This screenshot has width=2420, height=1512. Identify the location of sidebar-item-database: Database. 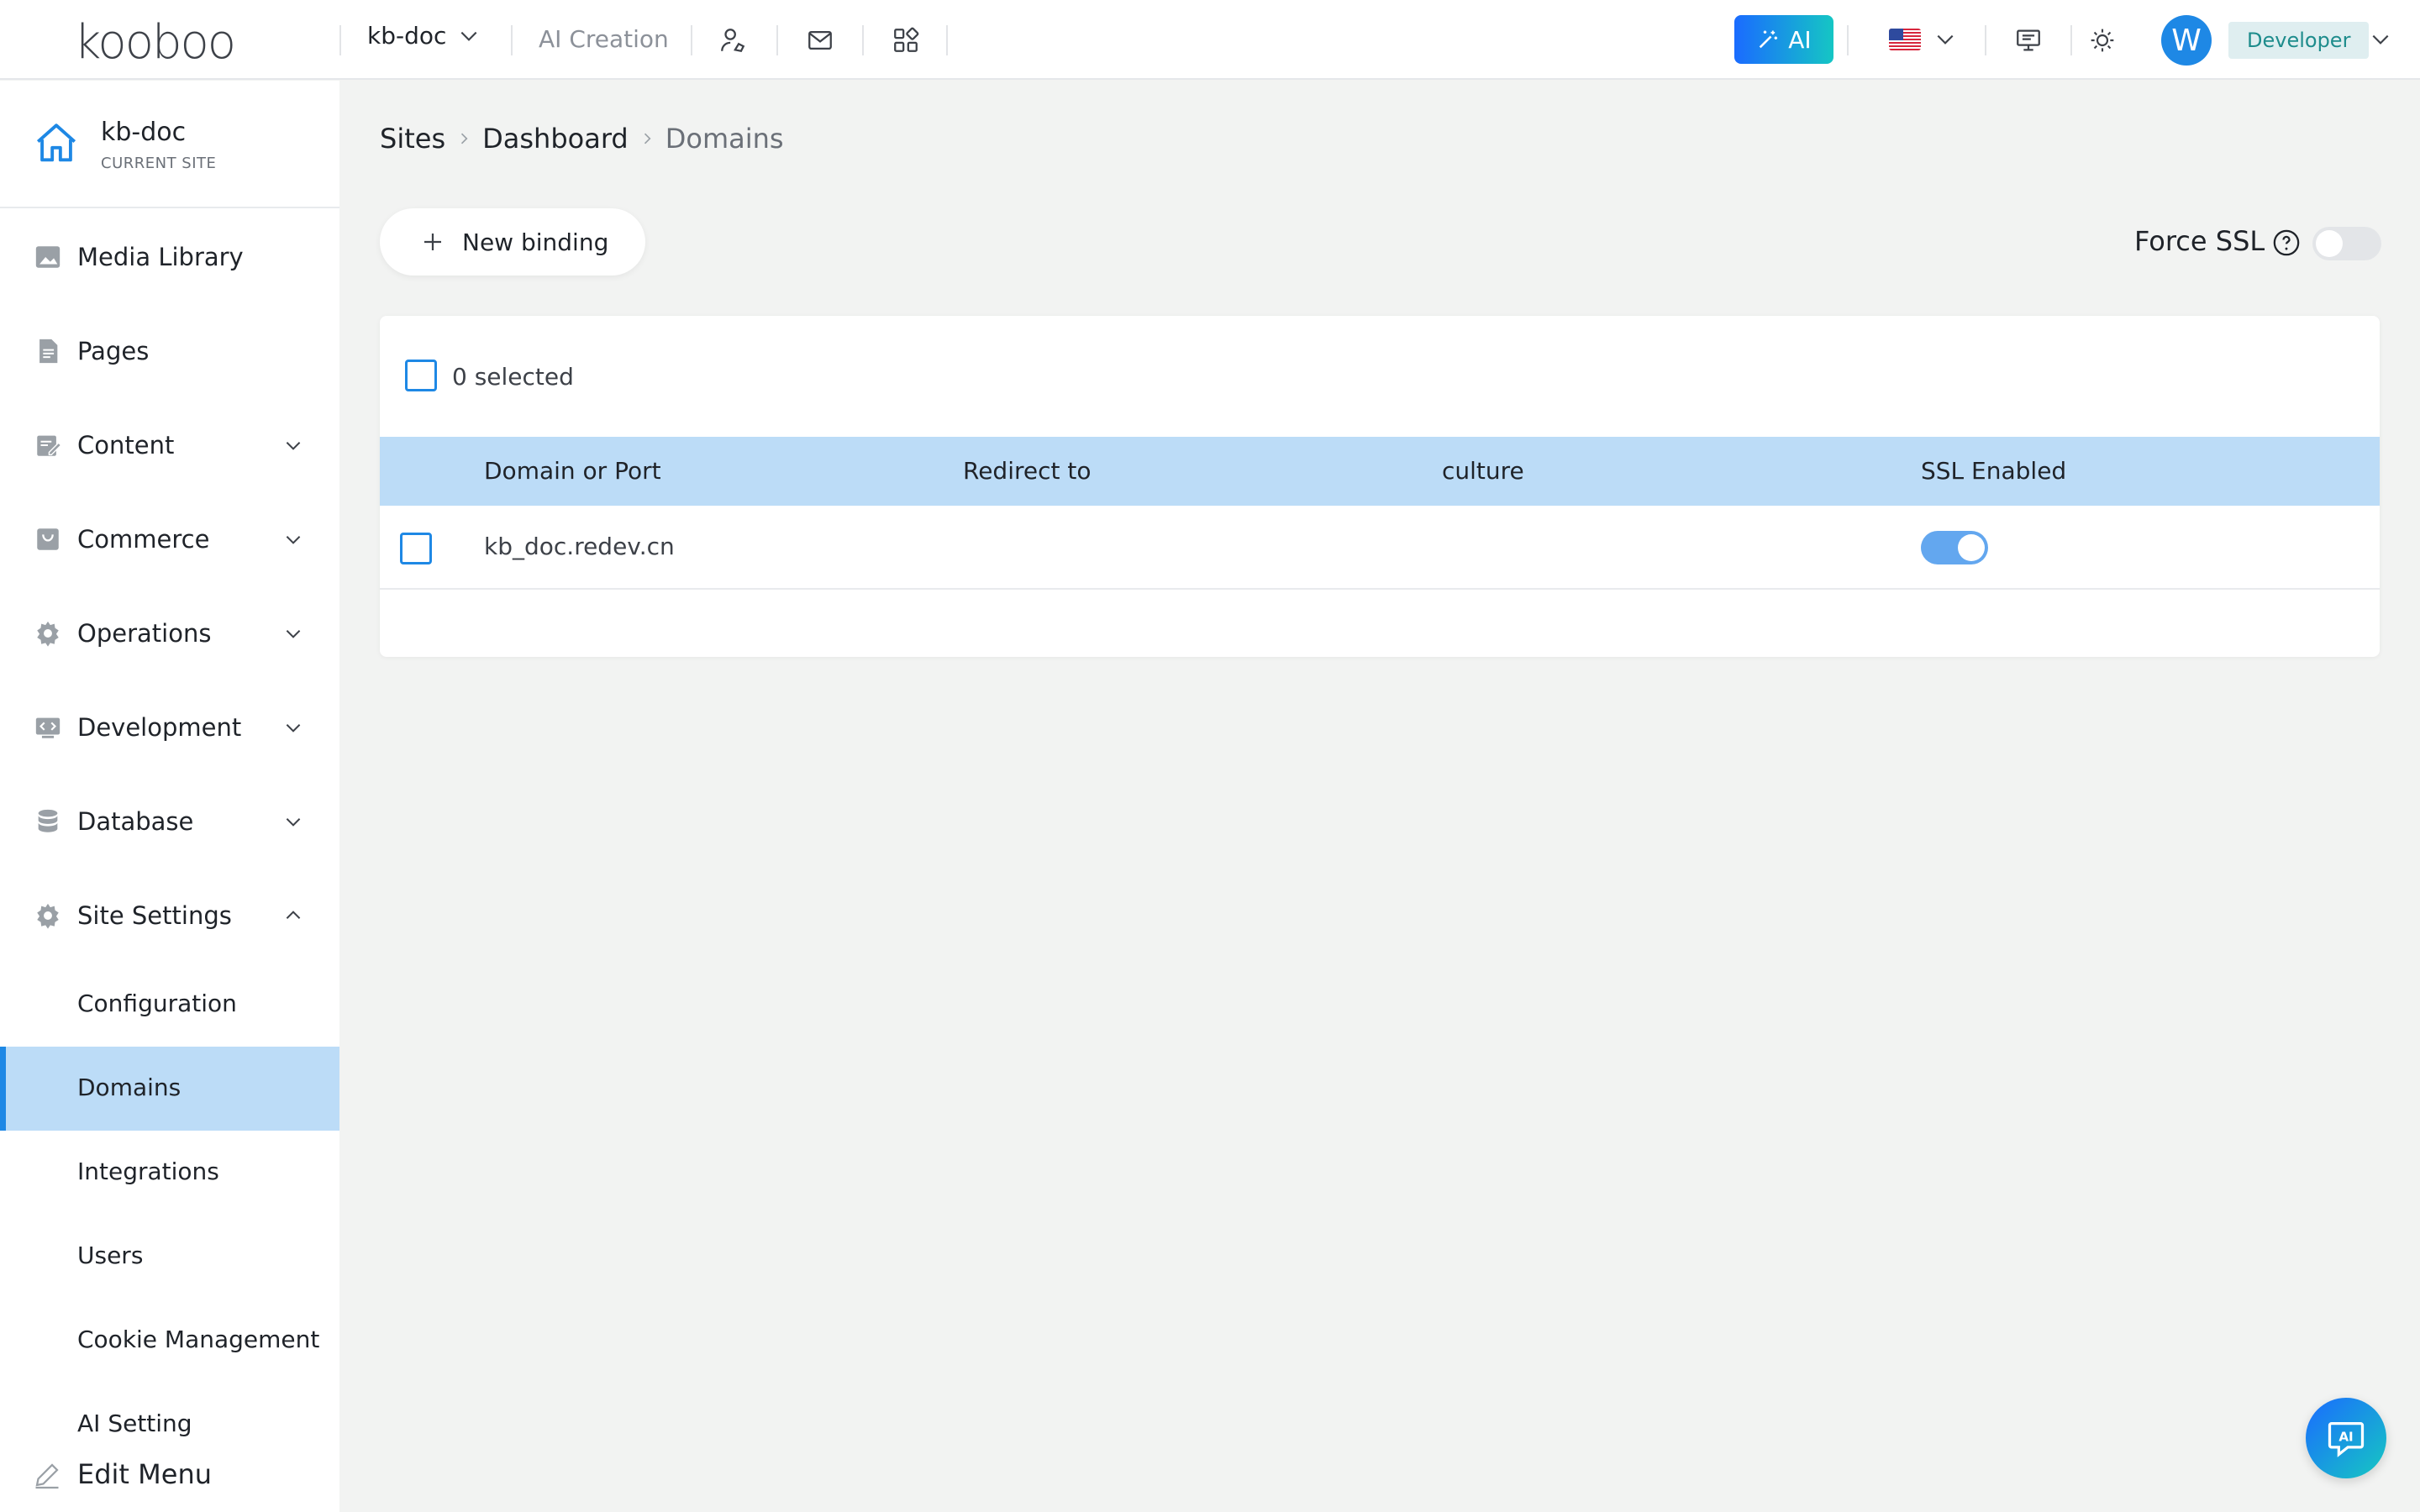
(169, 822).